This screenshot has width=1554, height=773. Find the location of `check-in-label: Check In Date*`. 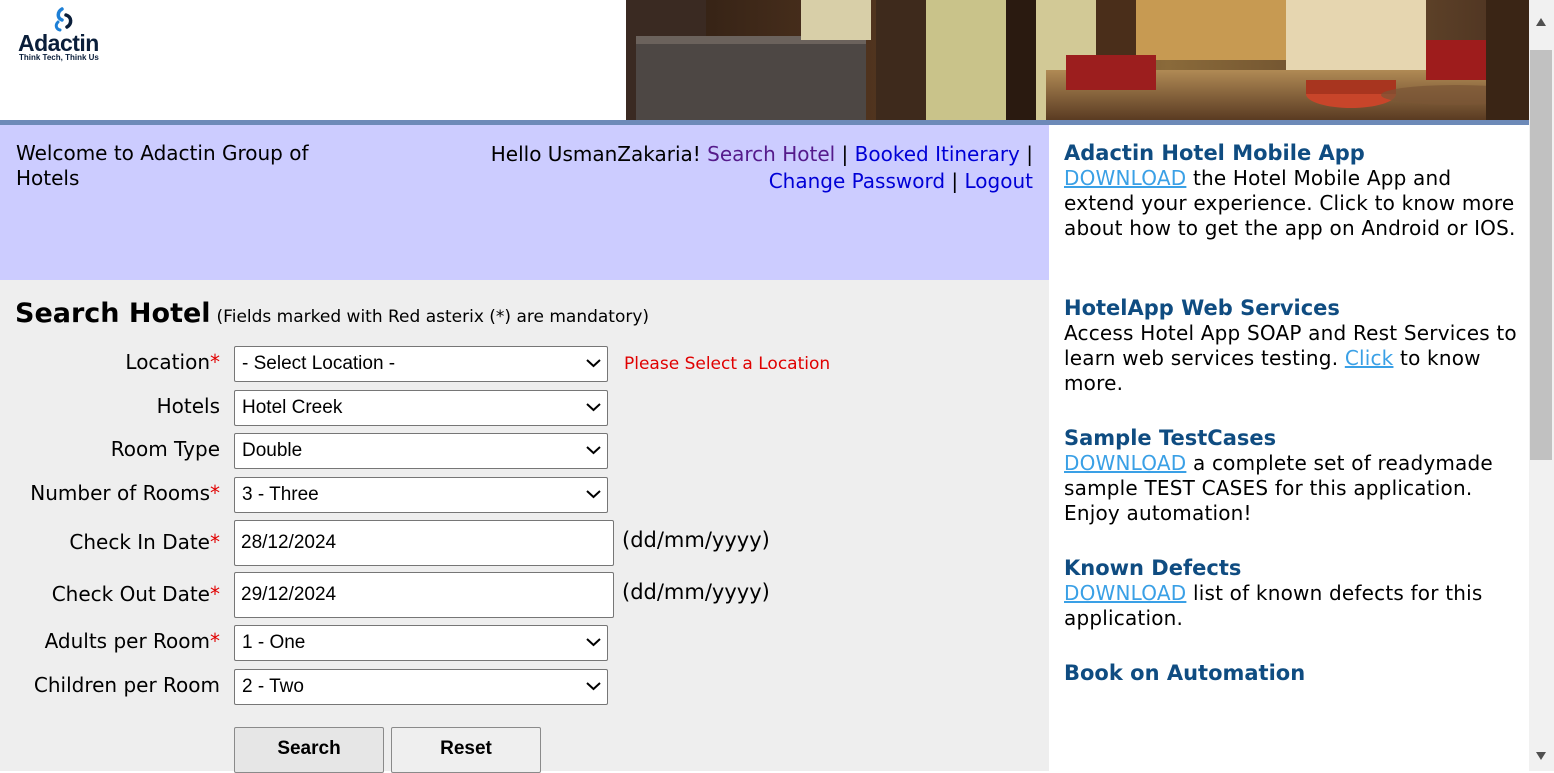

check-in-label: Check In Date* is located at coordinates (144, 542).